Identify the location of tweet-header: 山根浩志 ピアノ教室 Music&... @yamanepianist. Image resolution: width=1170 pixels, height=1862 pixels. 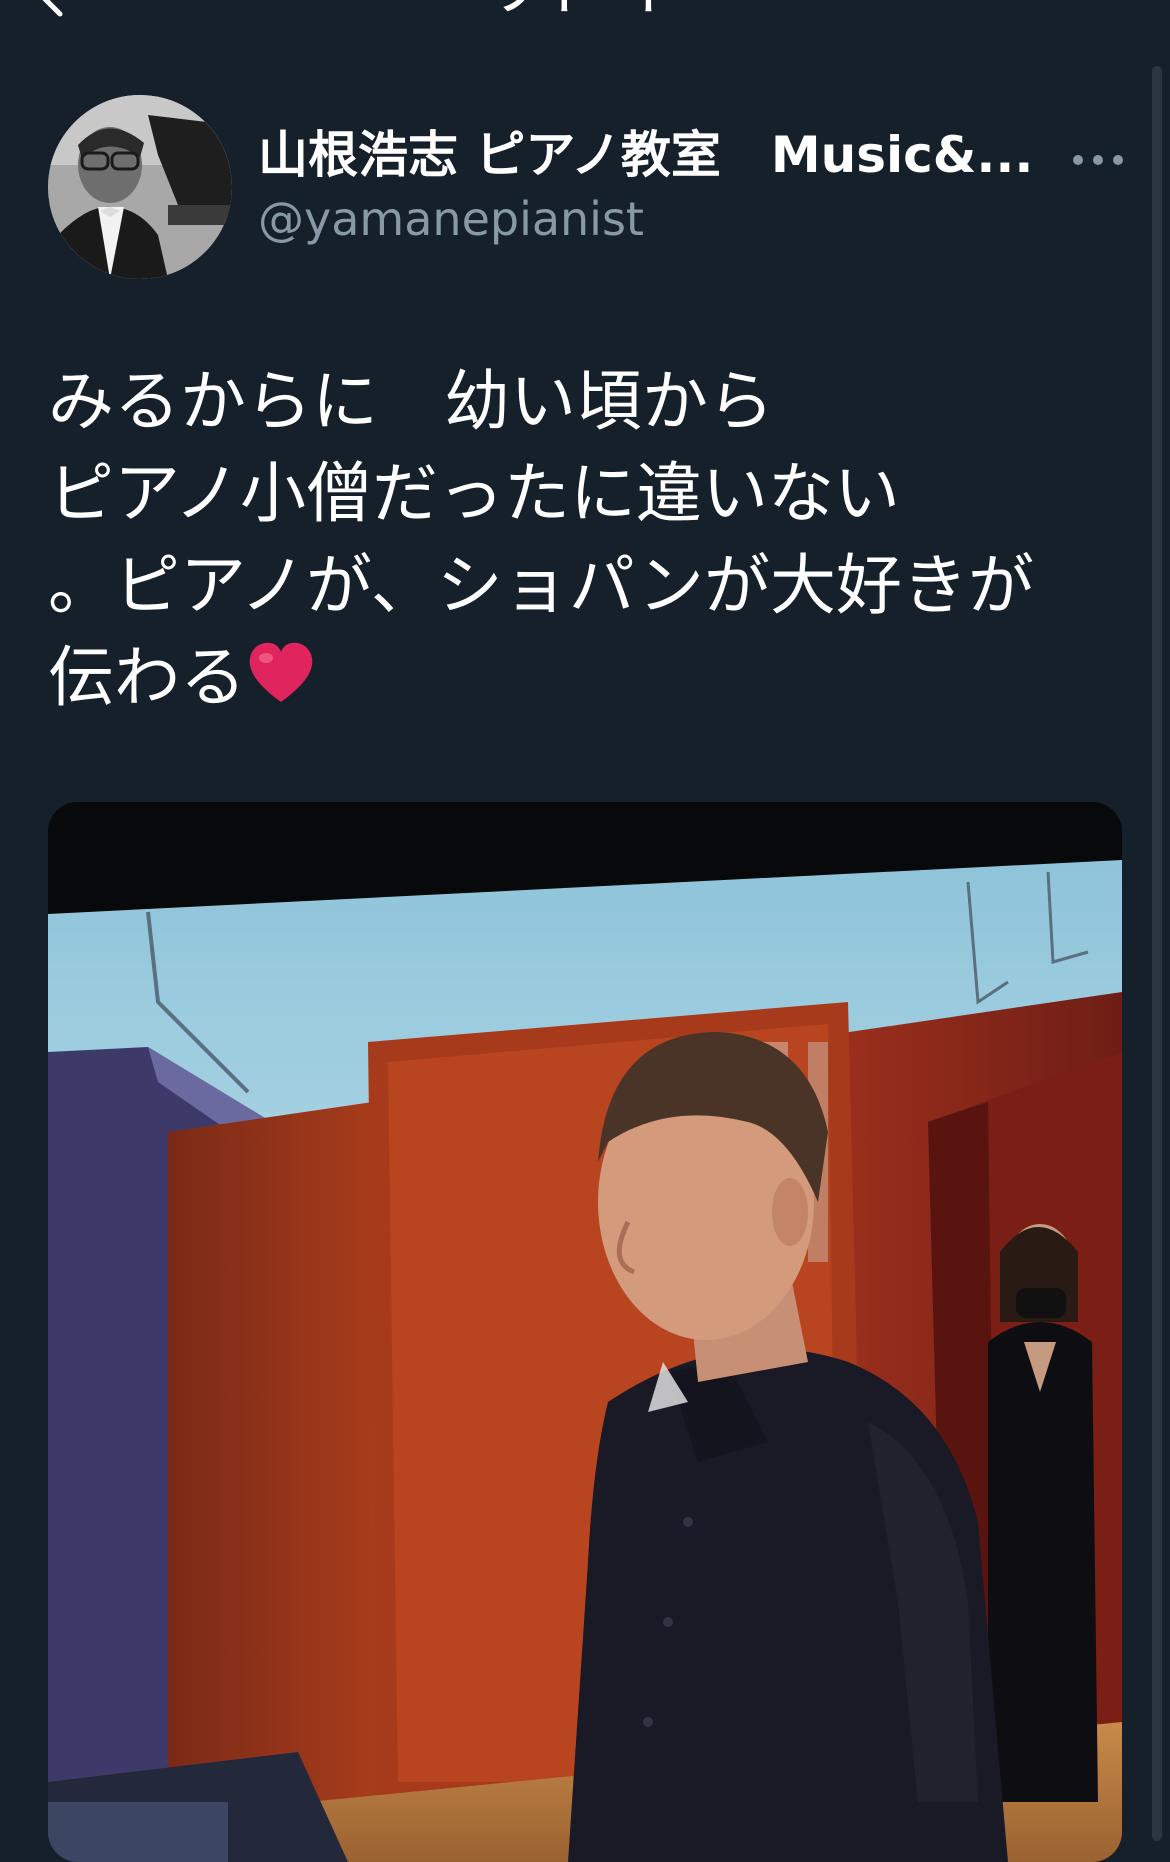
(588, 187).